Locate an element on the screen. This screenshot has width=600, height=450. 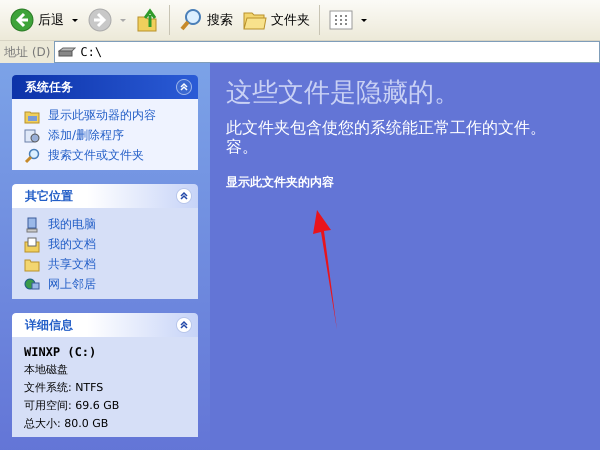
page-heading: 这些文件是隐藏的。 is located at coordinates (343, 93).